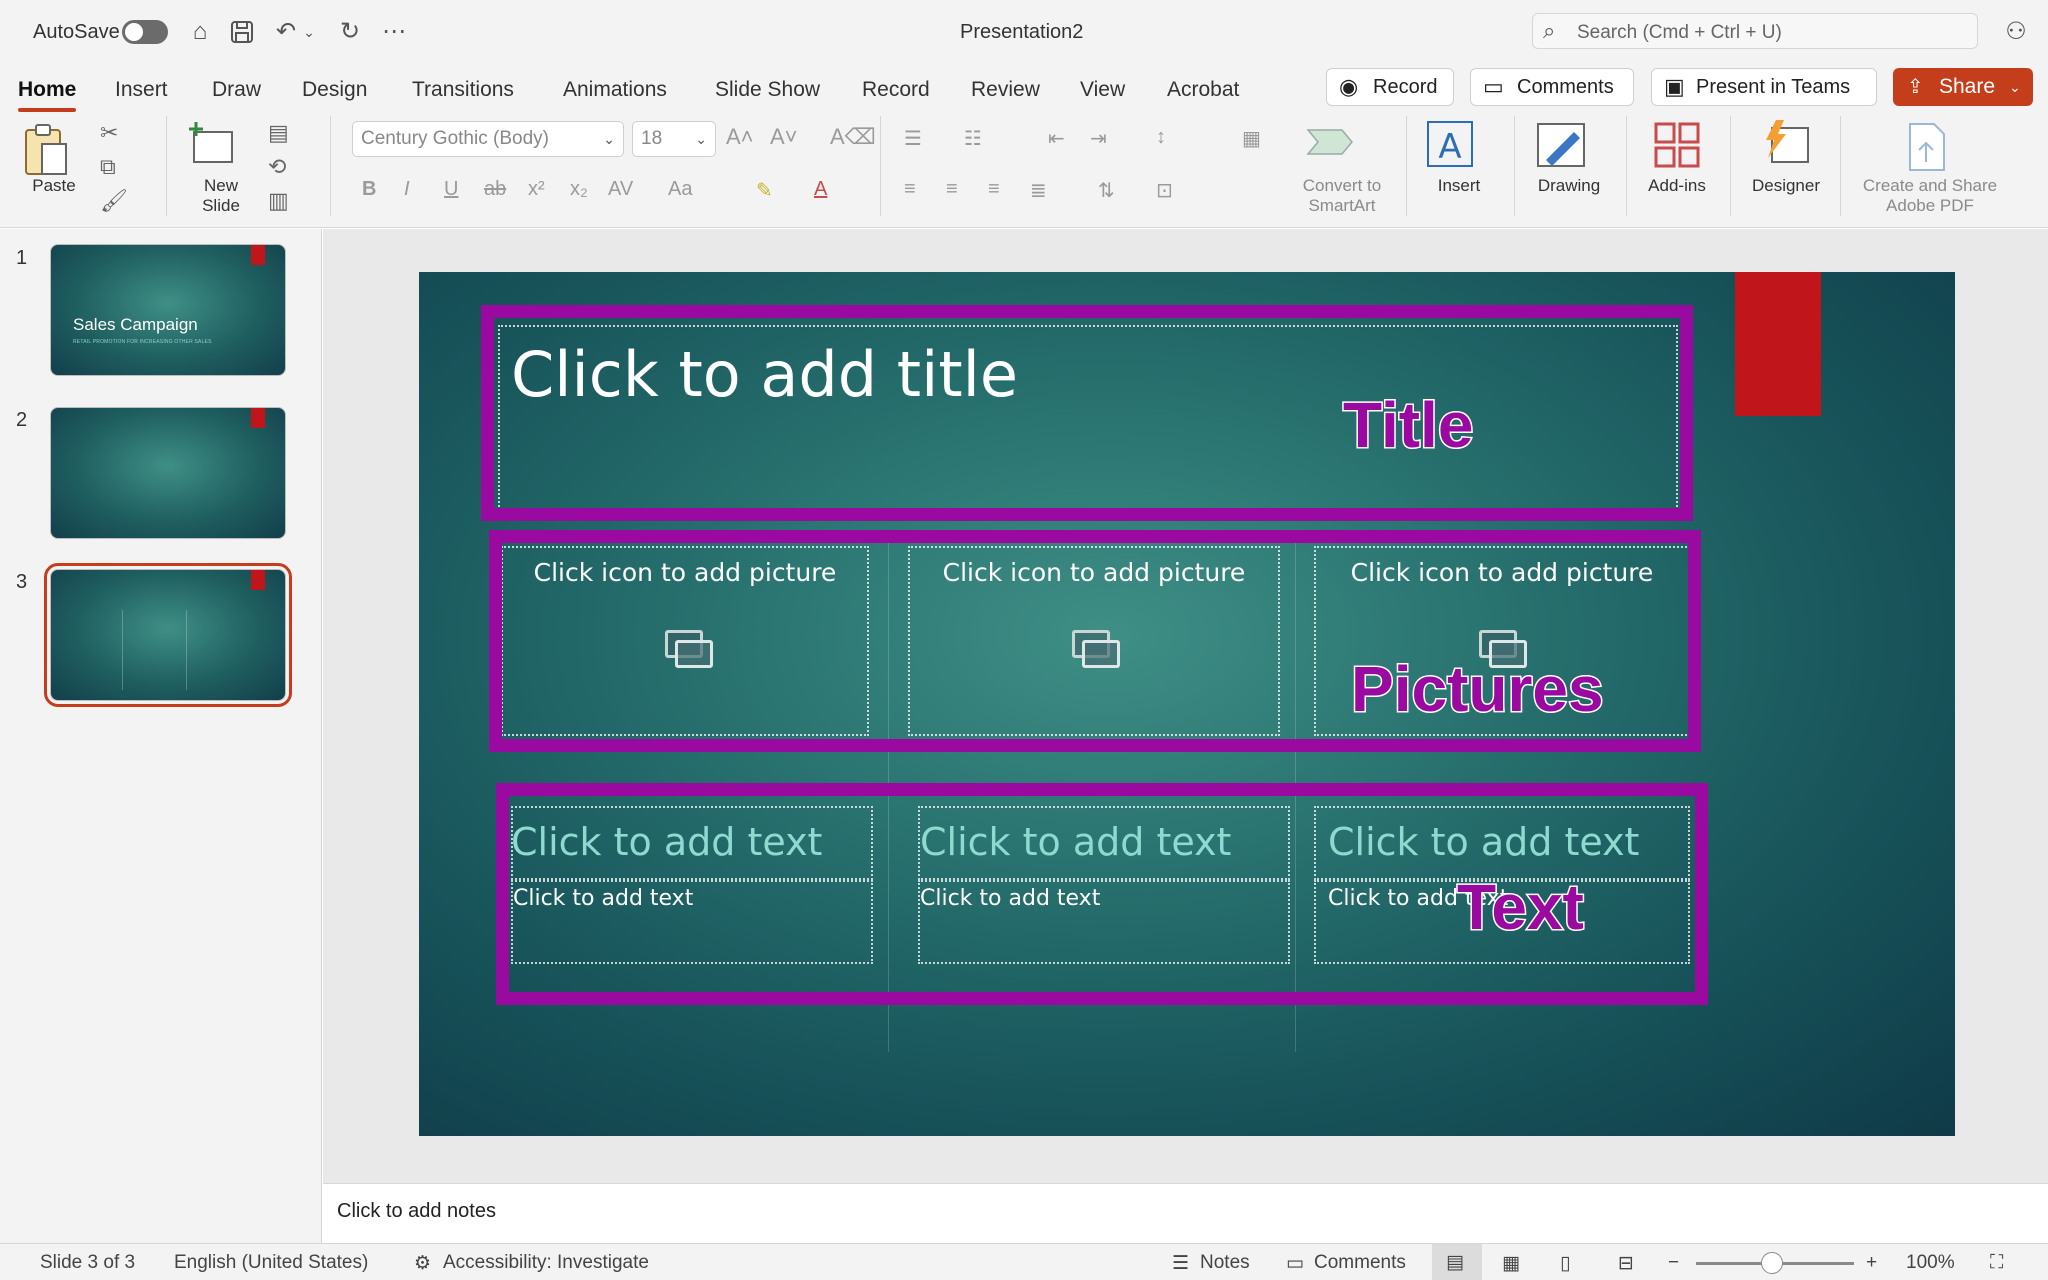  Describe the element at coordinates (1772, 1263) in the screenshot. I see `zoom-slider-handle` at that location.